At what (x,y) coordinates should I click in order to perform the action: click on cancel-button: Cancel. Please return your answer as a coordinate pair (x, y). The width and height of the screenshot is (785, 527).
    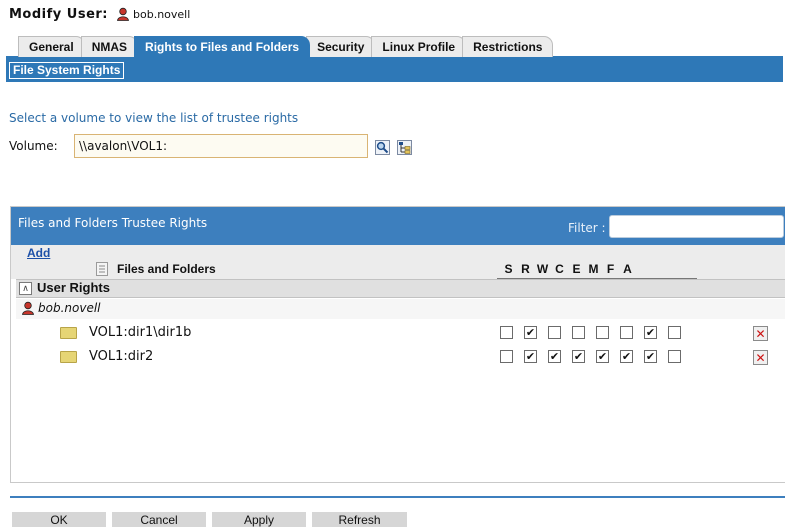
    Looking at the image, I should click on (159, 519).